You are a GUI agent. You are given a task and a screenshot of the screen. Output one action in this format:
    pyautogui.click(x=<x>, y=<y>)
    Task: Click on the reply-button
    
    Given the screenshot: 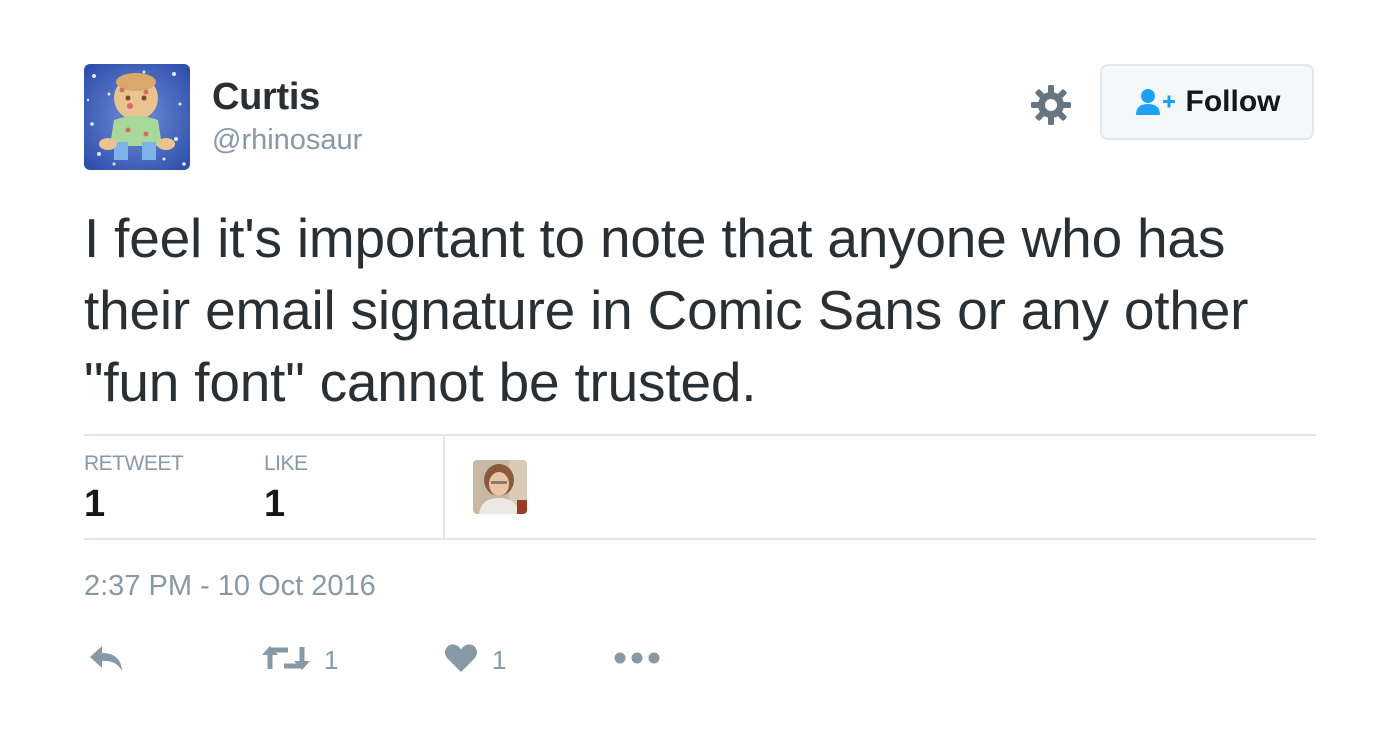 What is the action you would take?
    pyautogui.click(x=107, y=660)
    